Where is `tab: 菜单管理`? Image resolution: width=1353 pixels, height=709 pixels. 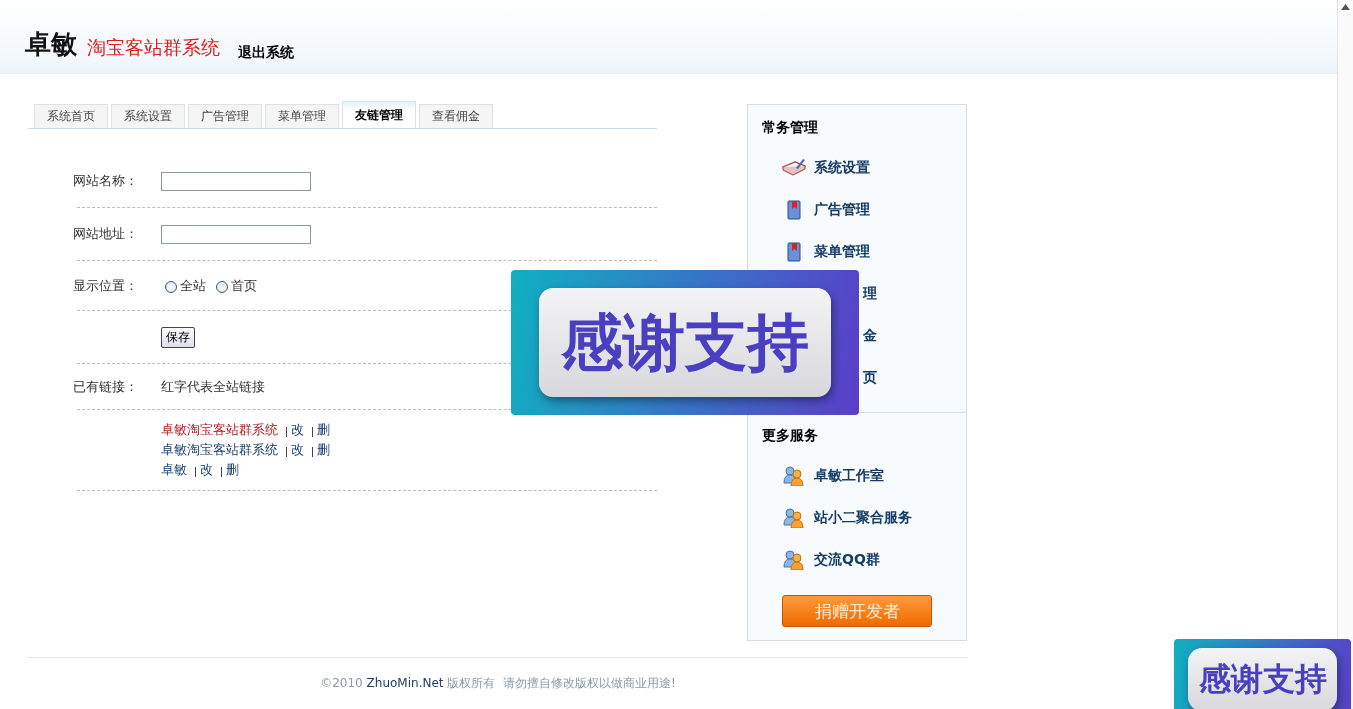 tab: 菜单管理 is located at coordinates (302, 116).